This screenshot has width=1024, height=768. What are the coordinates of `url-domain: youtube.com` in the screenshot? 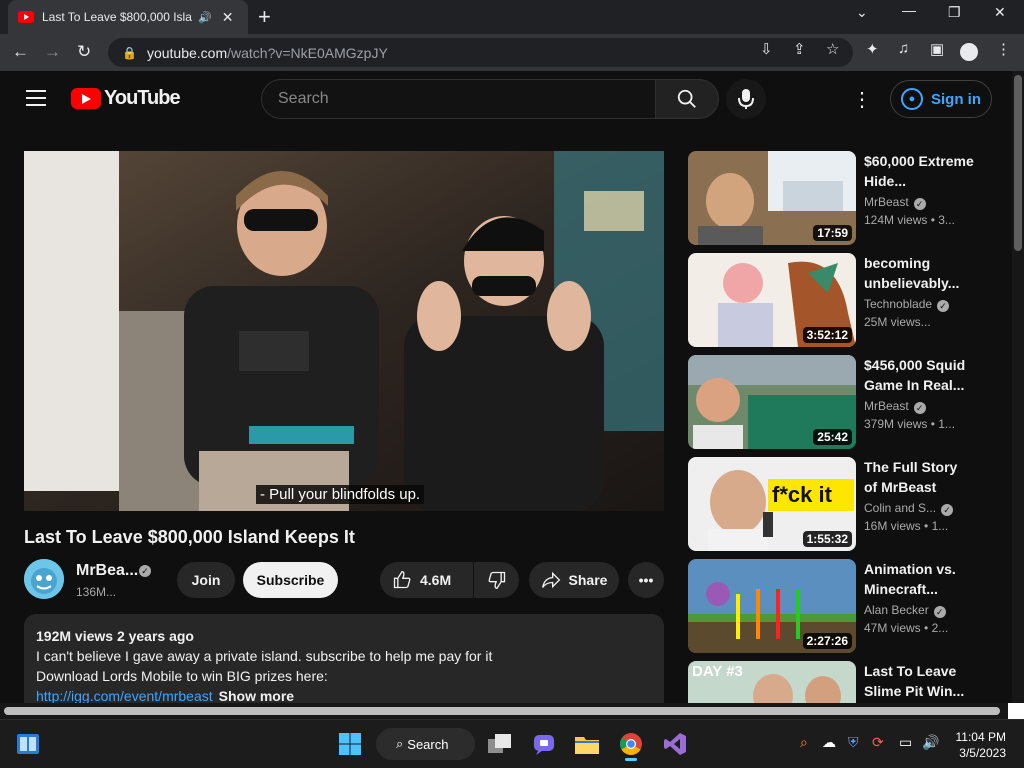 It's located at (187, 52).